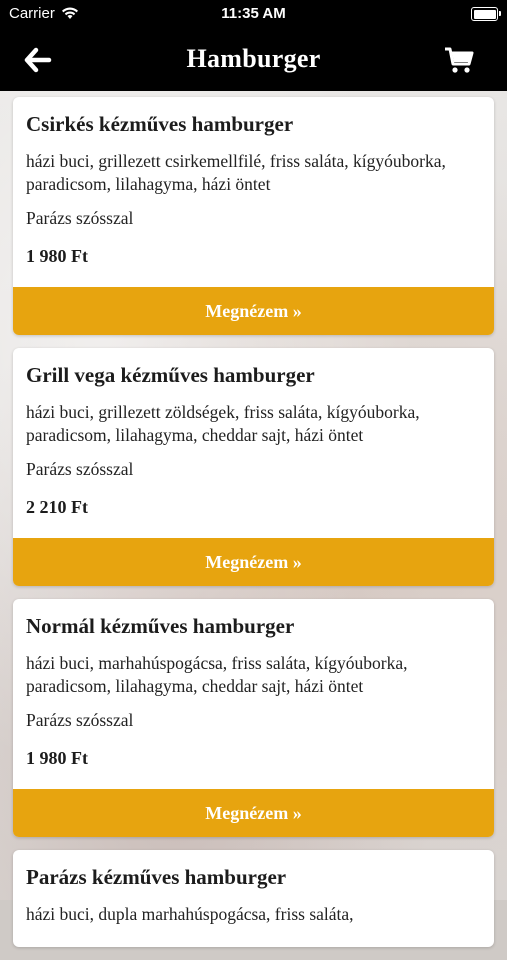 The image size is (507, 960). I want to click on status-bar: Carrier 11:35 AM, so click(253, 14).